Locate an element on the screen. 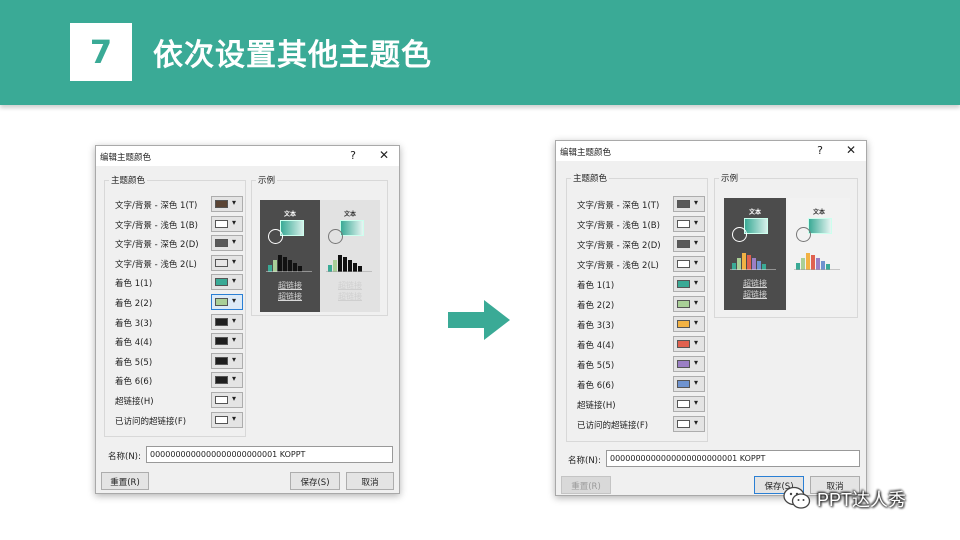  sample-group-label: 示例 is located at coordinates (267, 181).